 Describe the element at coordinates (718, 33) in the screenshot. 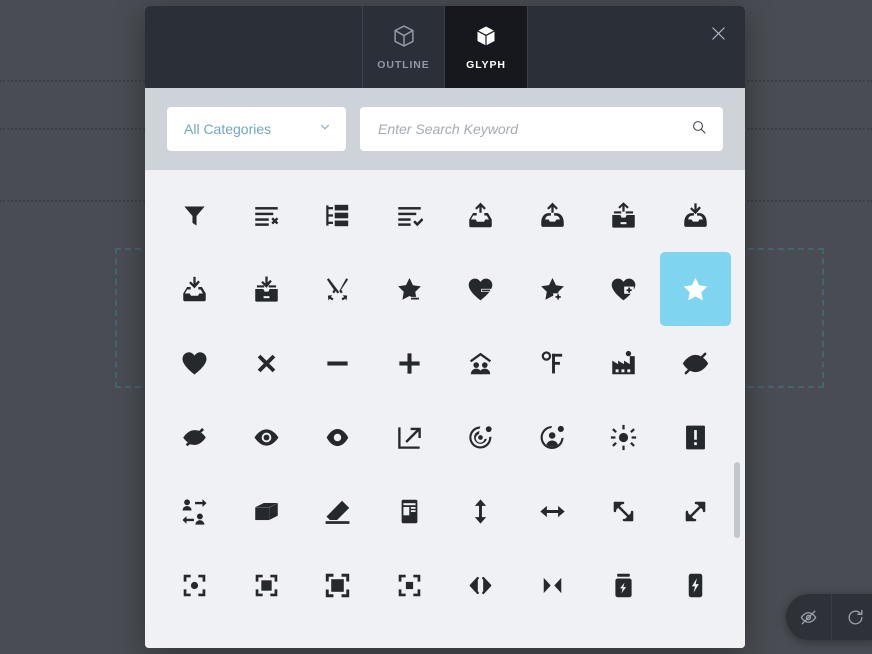

I see `close-icon` at that location.